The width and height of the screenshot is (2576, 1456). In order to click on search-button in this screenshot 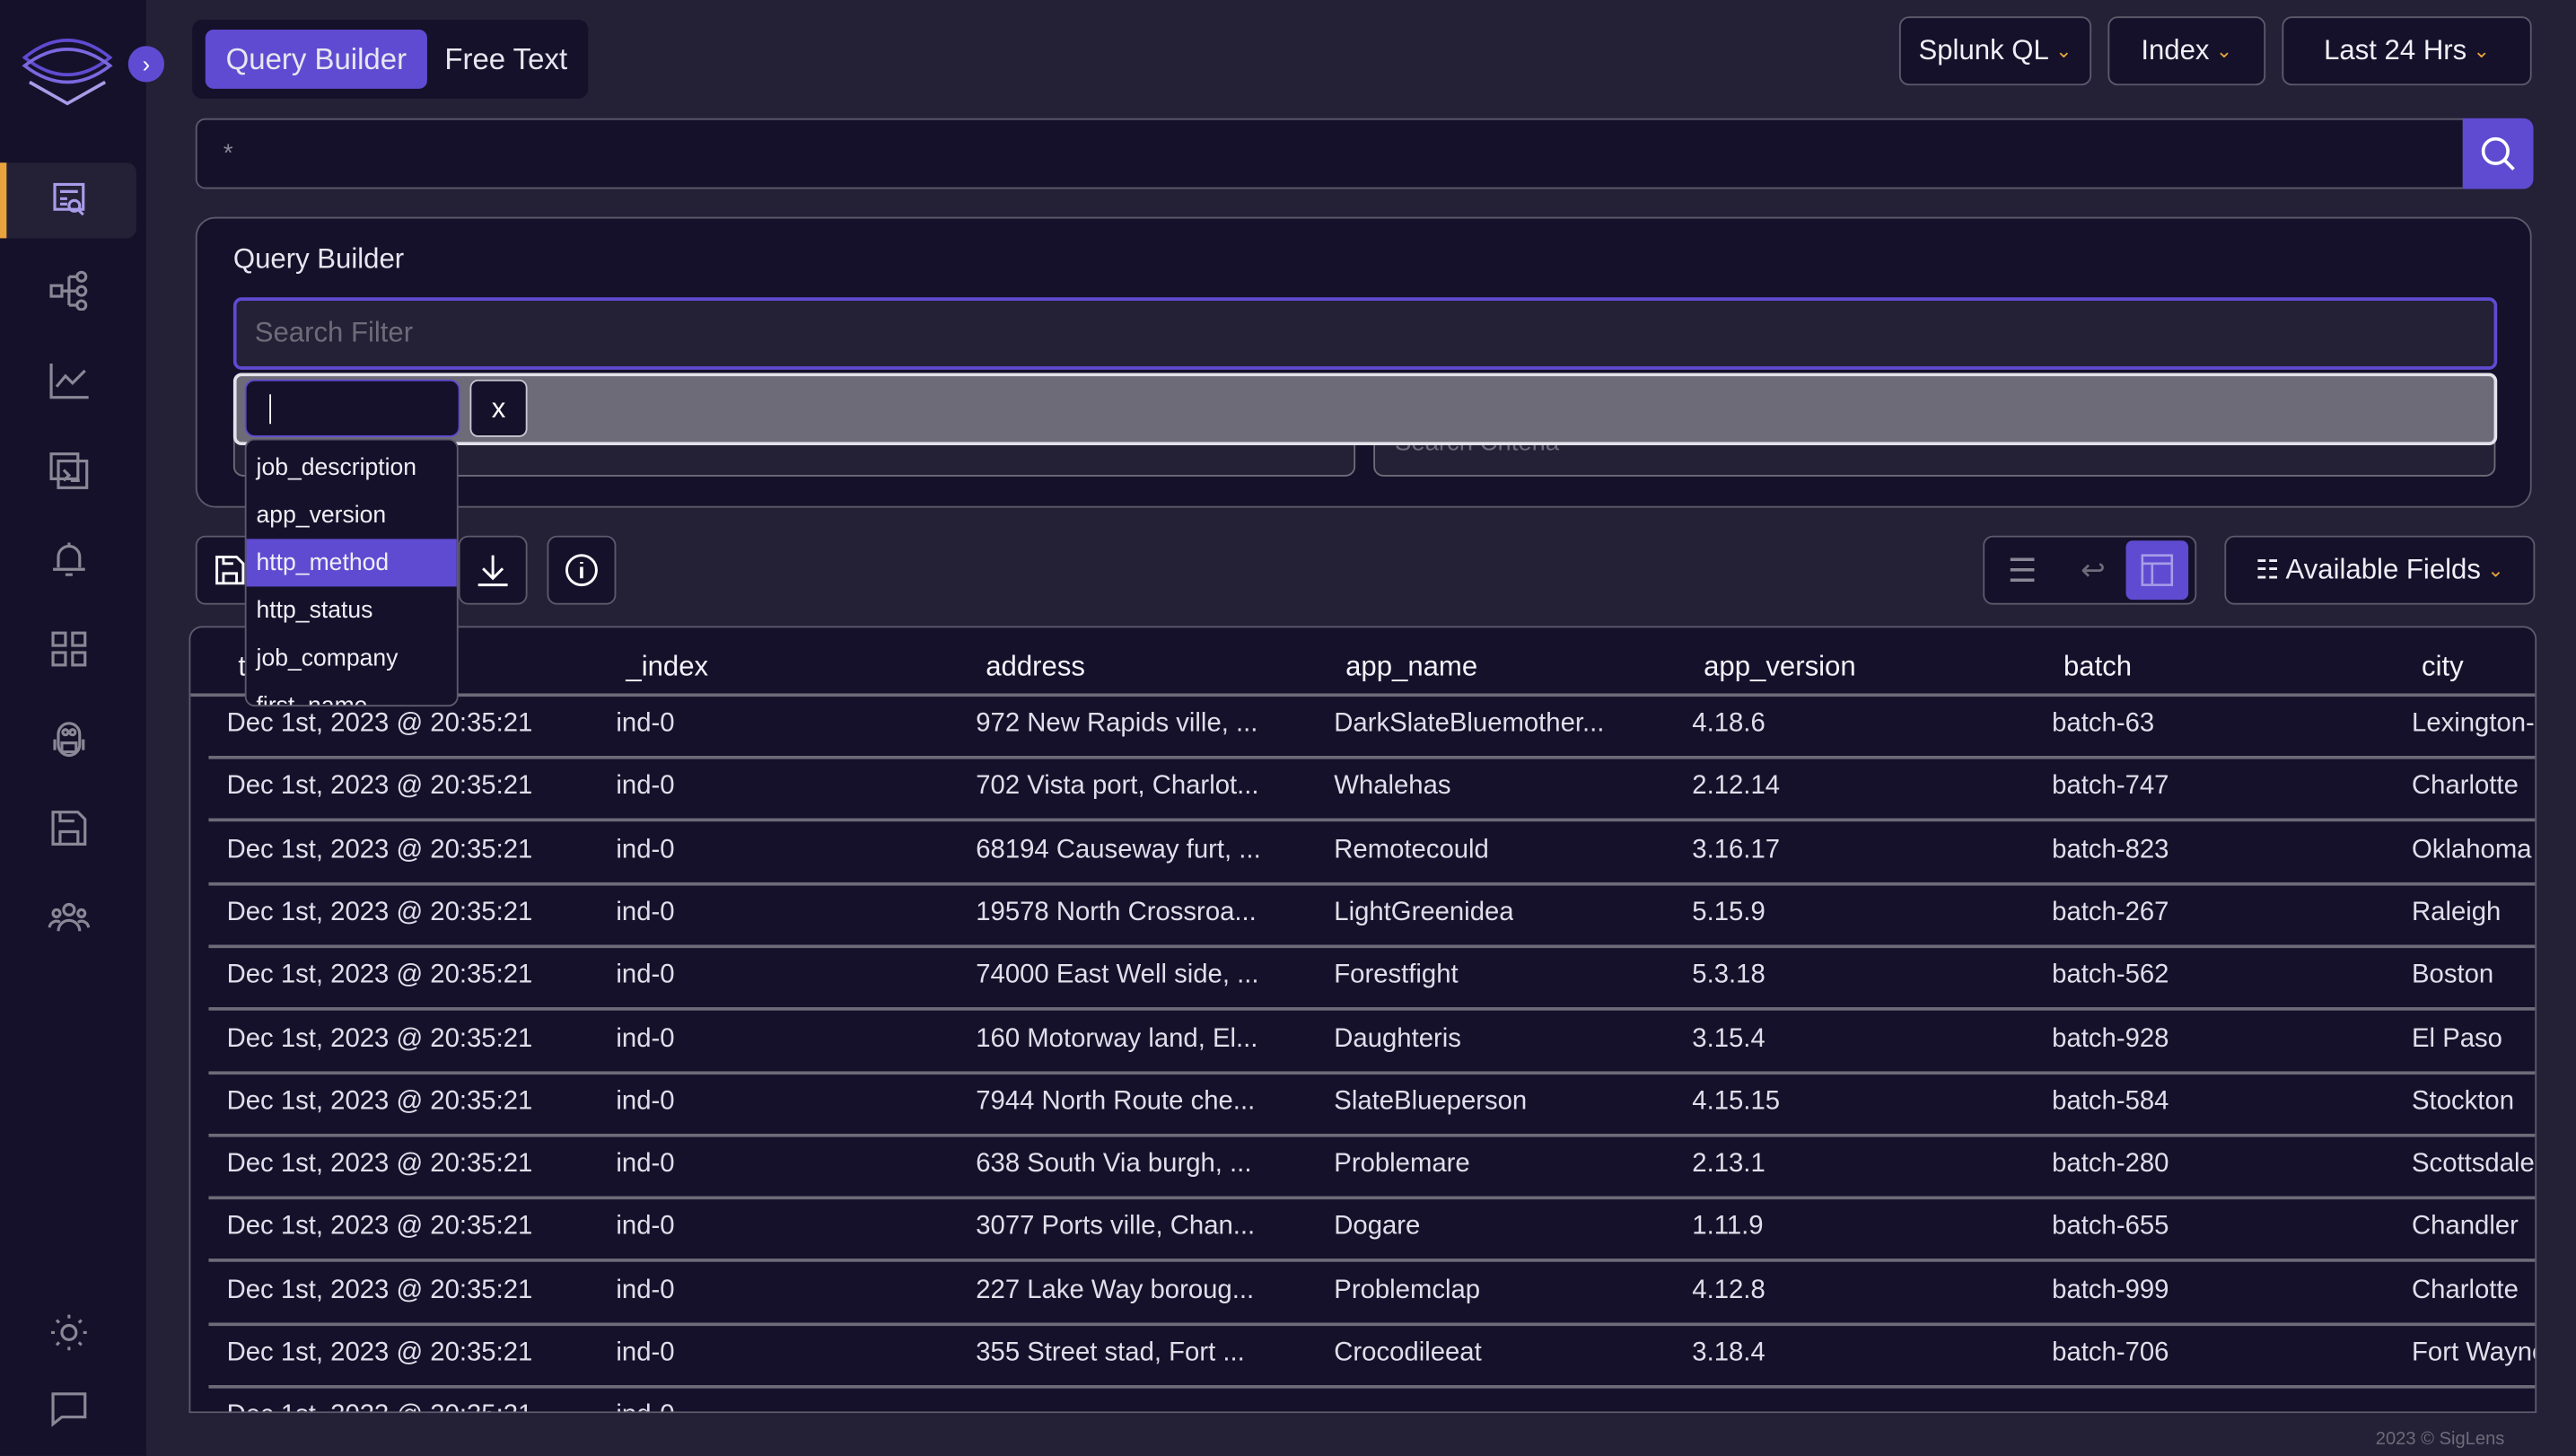, I will do `click(2498, 154)`.